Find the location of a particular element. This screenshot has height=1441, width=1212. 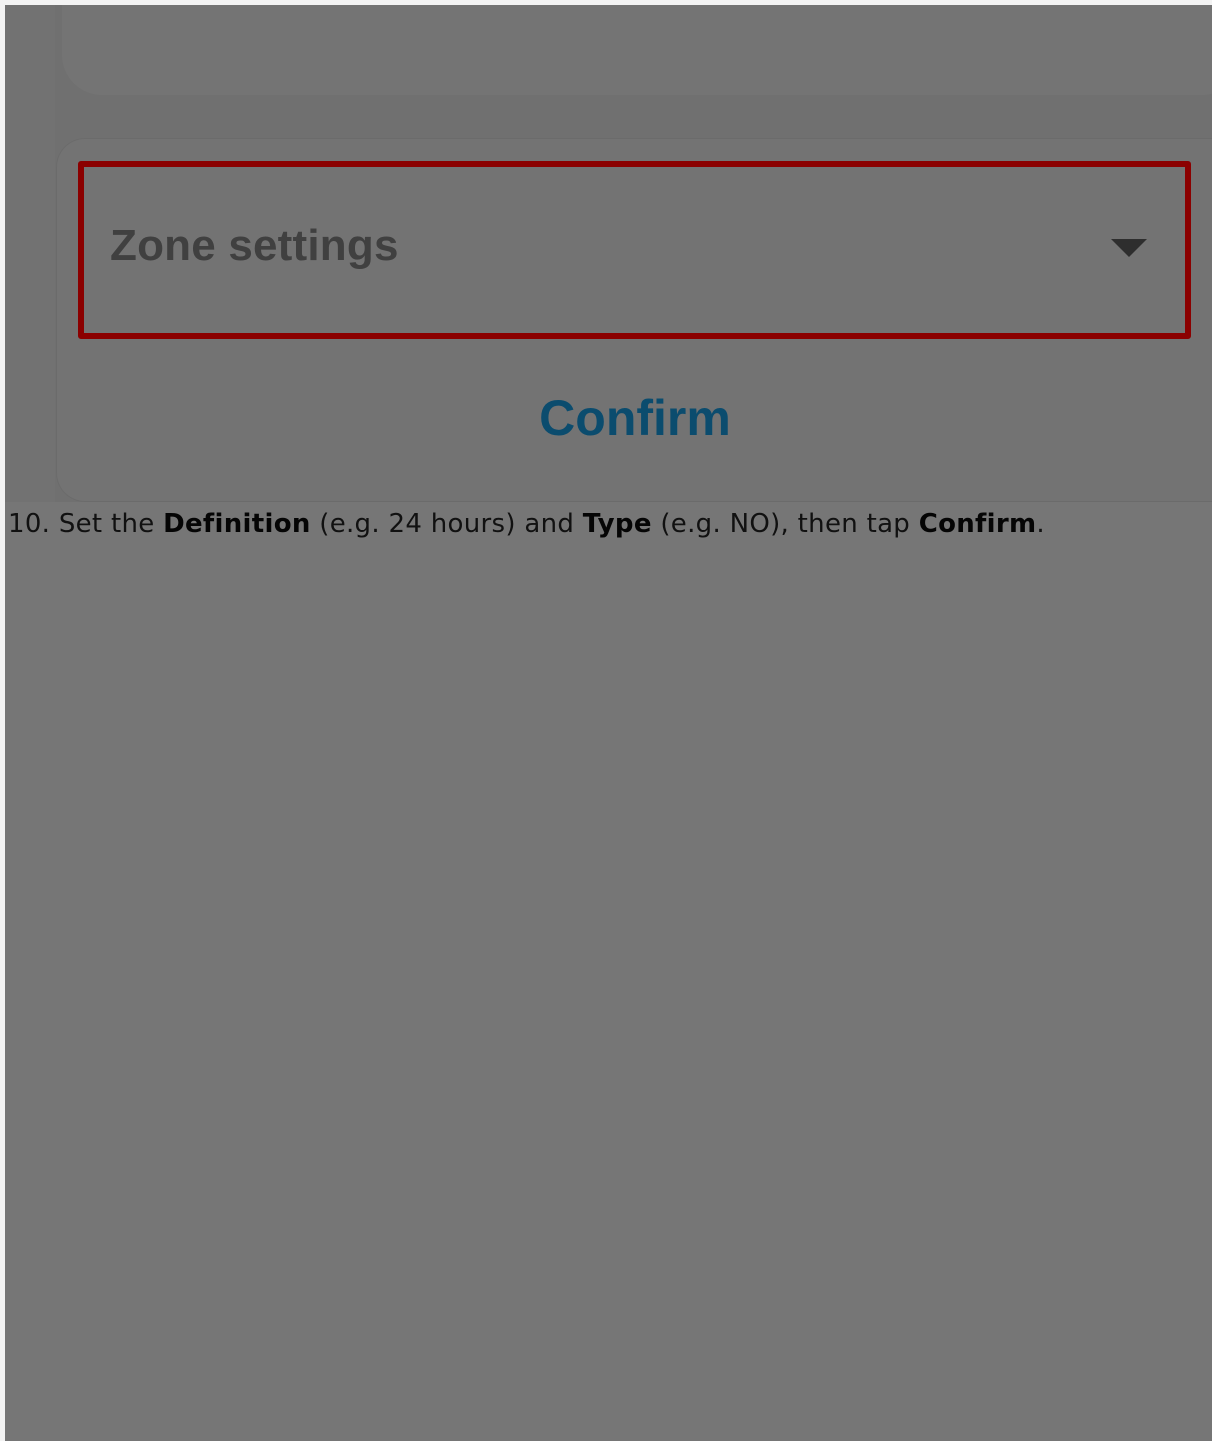

zone-settings-dropdown: Zone settings is located at coordinates (634, 250).